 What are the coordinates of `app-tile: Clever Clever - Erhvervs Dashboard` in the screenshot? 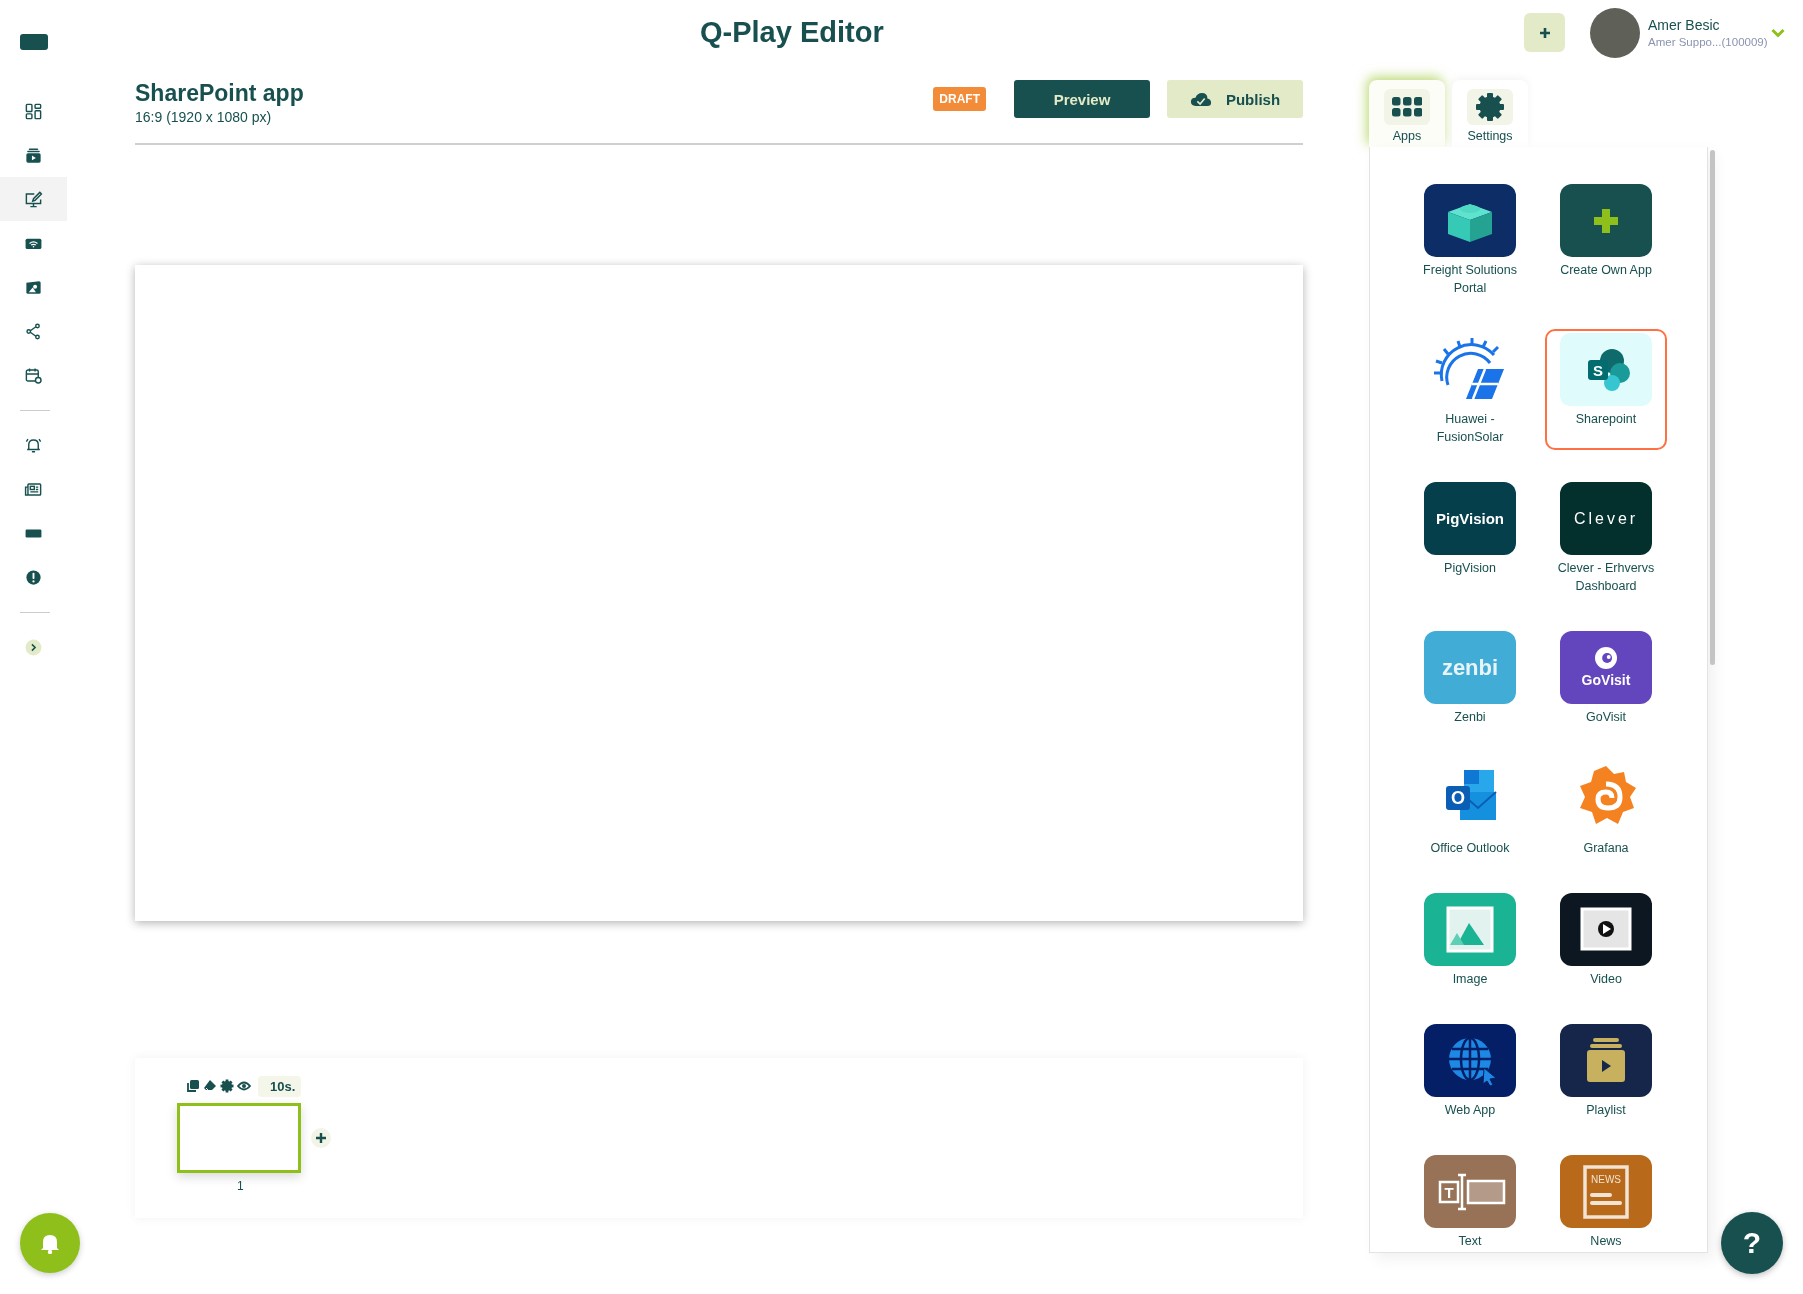 It's located at (1606, 538).